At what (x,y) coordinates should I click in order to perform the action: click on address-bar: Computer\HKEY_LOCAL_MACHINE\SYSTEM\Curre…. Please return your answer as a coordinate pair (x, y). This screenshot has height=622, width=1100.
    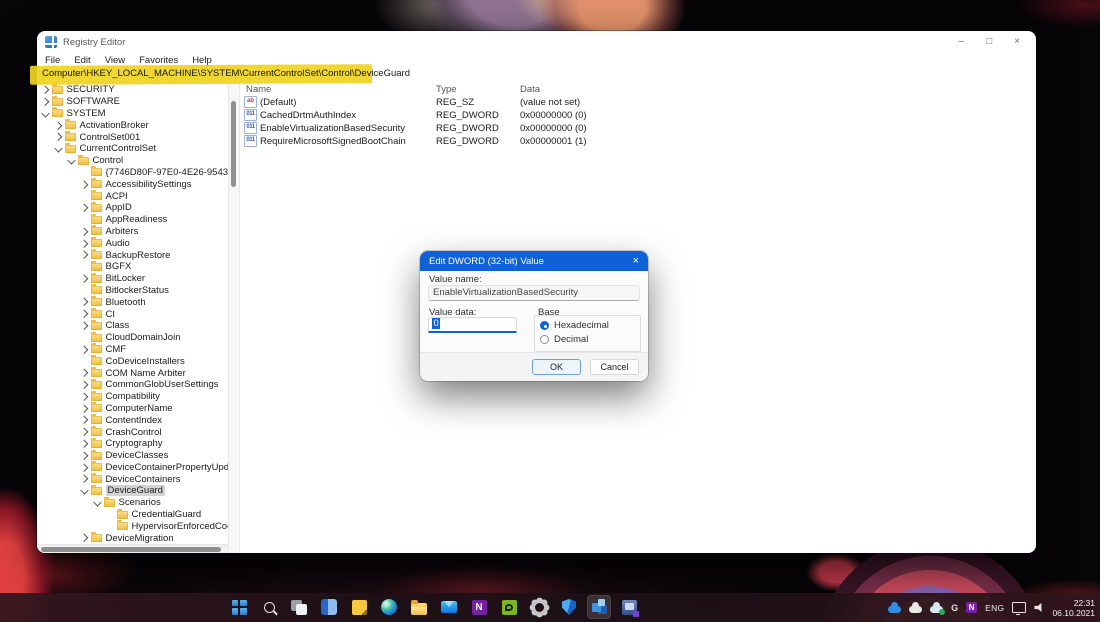
    Looking at the image, I should click on (532, 74).